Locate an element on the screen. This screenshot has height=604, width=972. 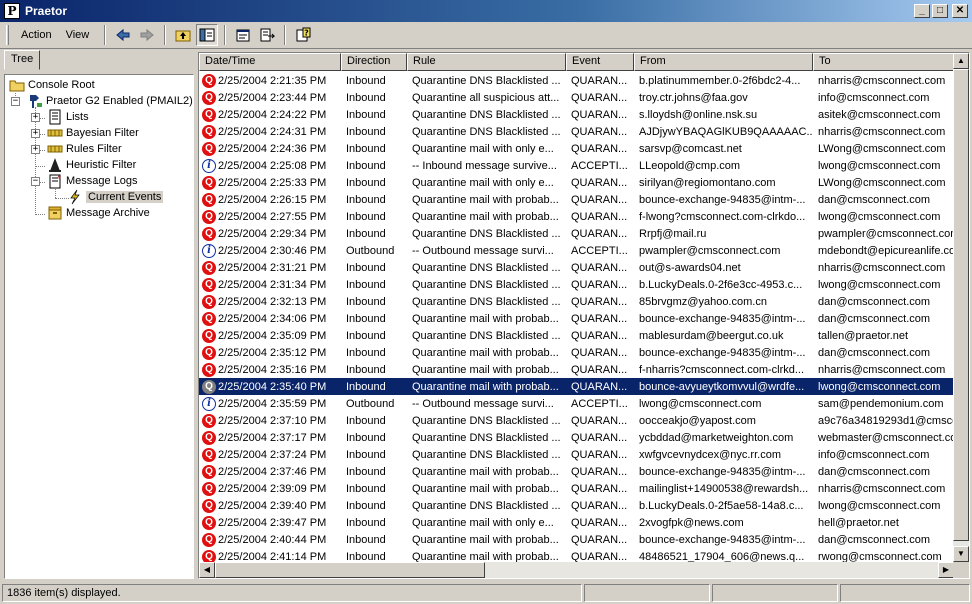
vertical-scroll-thumb is located at coordinates (961, 305).